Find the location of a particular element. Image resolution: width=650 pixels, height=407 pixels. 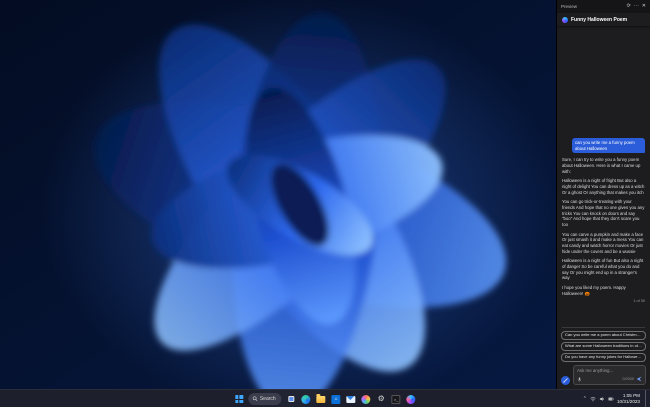

taskbar-center: Search ⌂ ⚙ >_ is located at coordinates (324, 398).